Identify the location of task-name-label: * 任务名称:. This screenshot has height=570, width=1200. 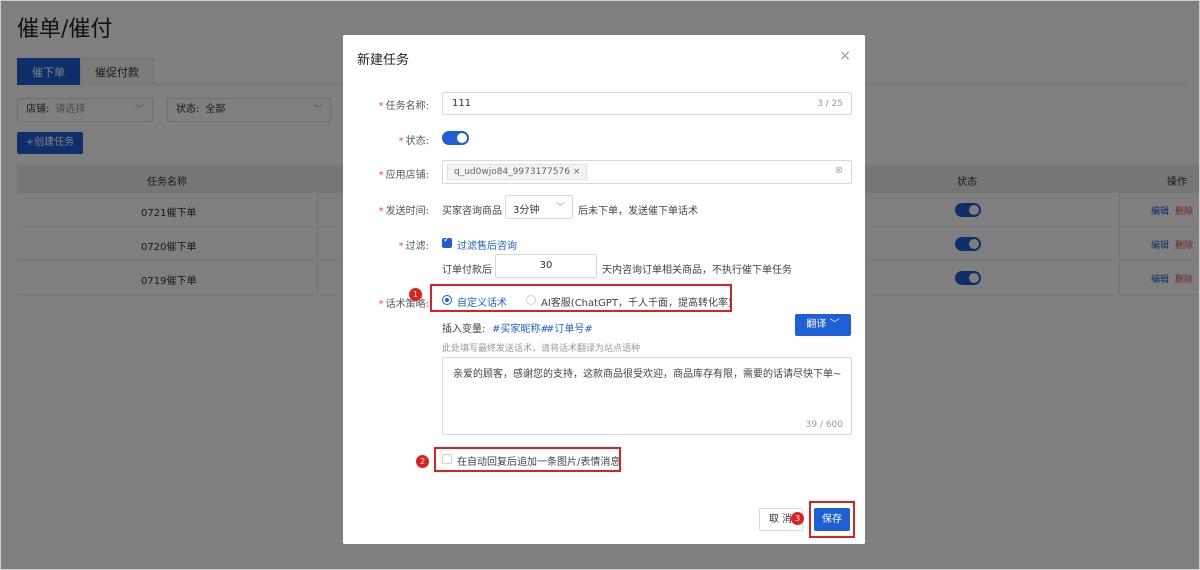
(403, 106).